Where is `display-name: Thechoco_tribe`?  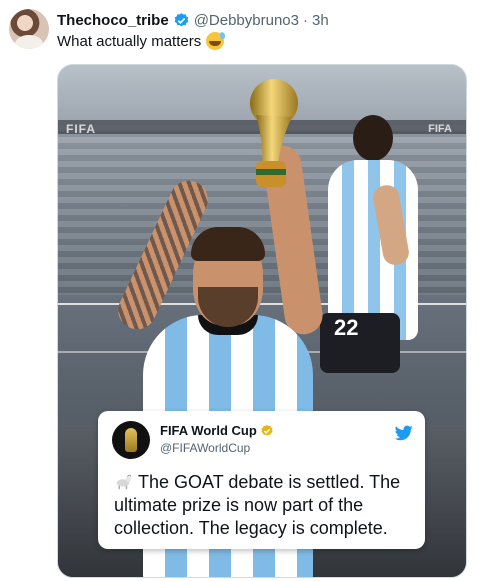
display-name: Thechoco_tribe is located at coordinates (113, 20).